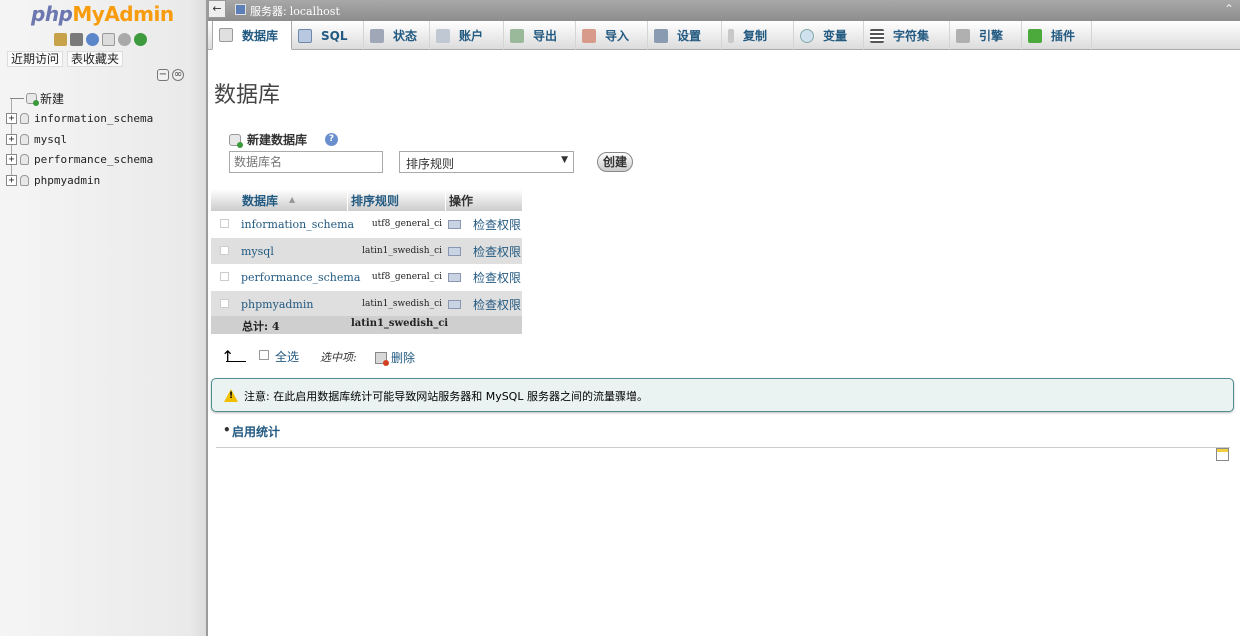 The height and width of the screenshot is (636, 1240). What do you see at coordinates (366, 224) in the screenshot?
I see `table-row: information_schema utf8_general_ci 检查权限` at bounding box center [366, 224].